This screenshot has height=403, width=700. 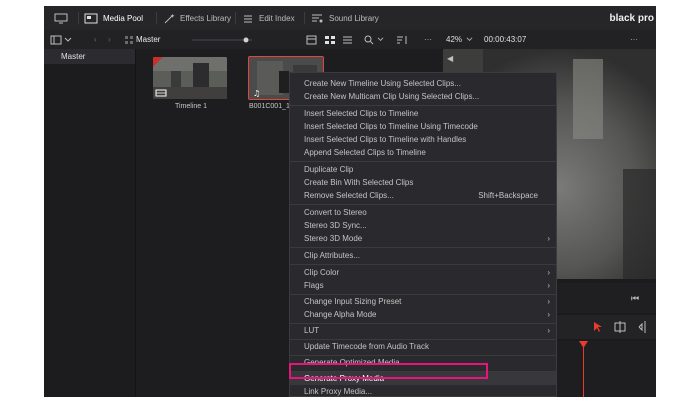 What do you see at coordinates (68, 39) in the screenshot?
I see `chevron-down-icon` at bounding box center [68, 39].